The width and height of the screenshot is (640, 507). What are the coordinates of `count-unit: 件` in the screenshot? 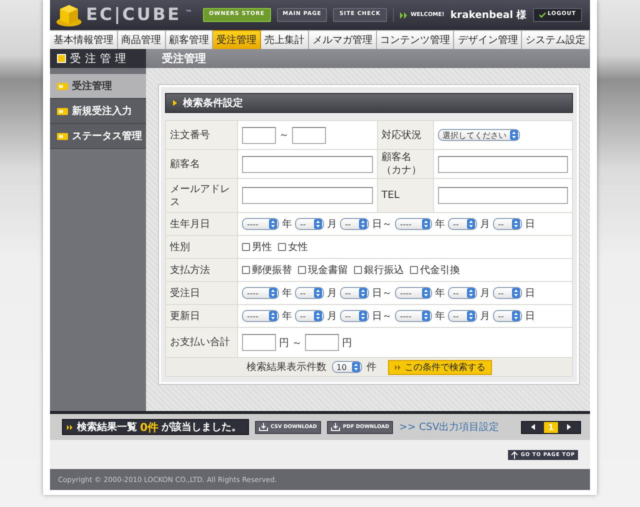 It's located at (371, 367).